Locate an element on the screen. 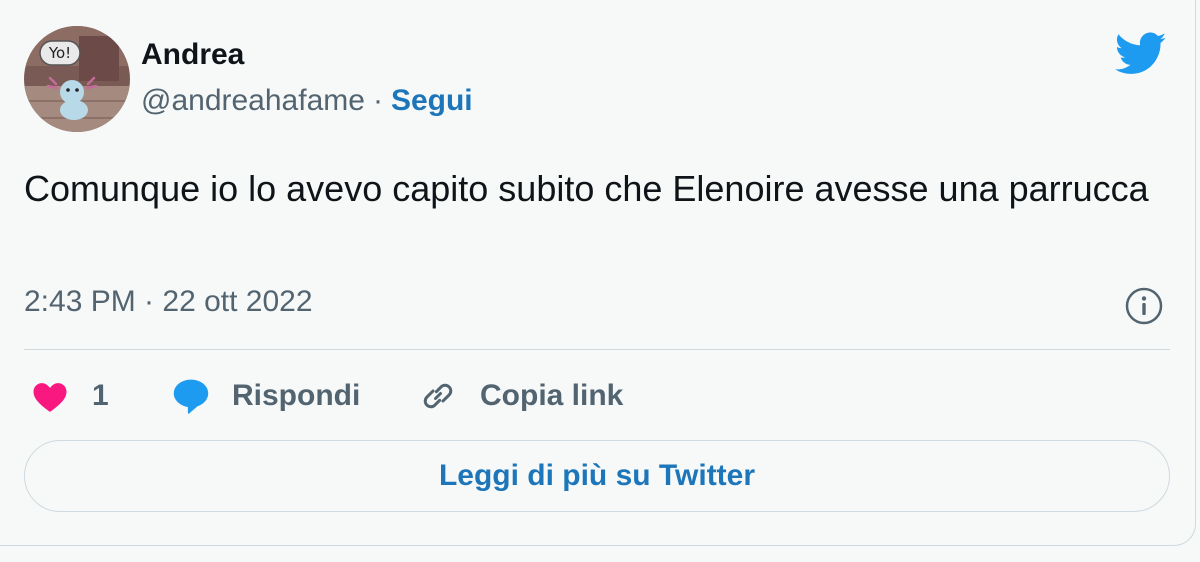 This screenshot has height=562, width=1200. info-icon is located at coordinates (1144, 306).